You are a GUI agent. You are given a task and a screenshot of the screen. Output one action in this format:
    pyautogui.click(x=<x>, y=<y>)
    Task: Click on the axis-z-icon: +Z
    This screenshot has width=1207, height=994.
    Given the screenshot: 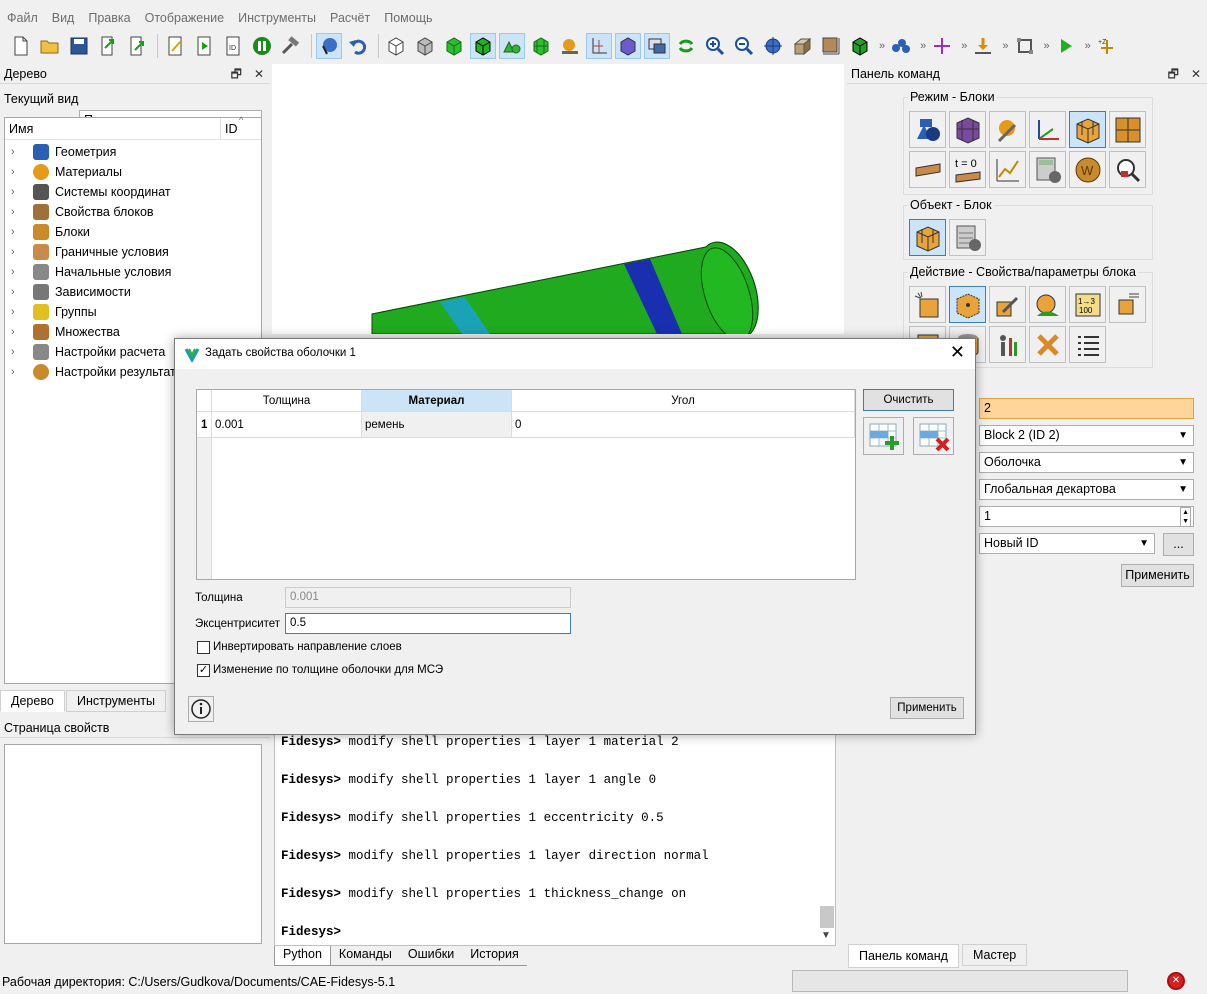 What is the action you would take?
    pyautogui.click(x=1107, y=46)
    